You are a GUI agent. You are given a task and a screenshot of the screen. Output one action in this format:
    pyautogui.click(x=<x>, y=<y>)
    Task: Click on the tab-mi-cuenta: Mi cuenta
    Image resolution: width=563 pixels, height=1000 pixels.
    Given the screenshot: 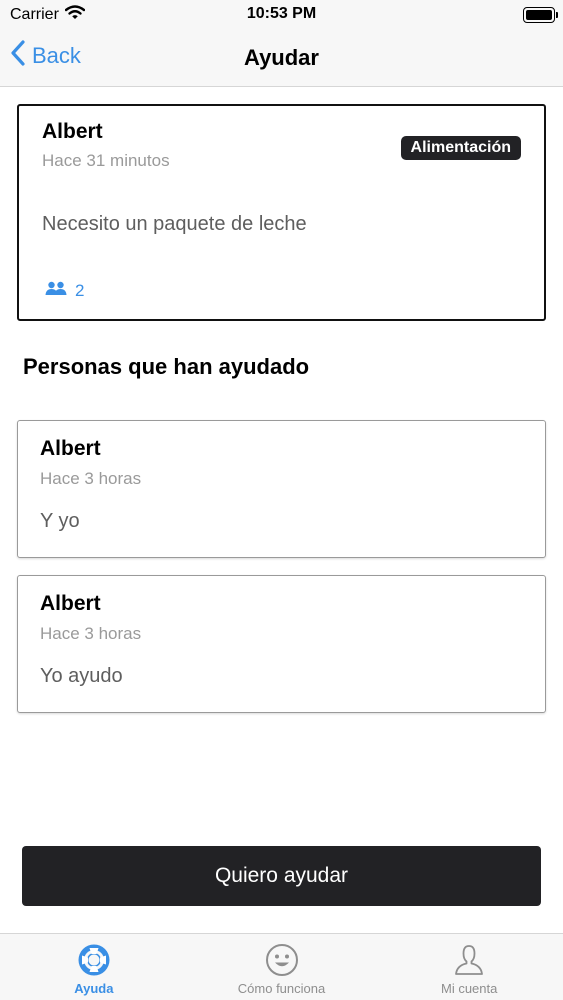 What is the action you would take?
    pyautogui.click(x=469, y=967)
    